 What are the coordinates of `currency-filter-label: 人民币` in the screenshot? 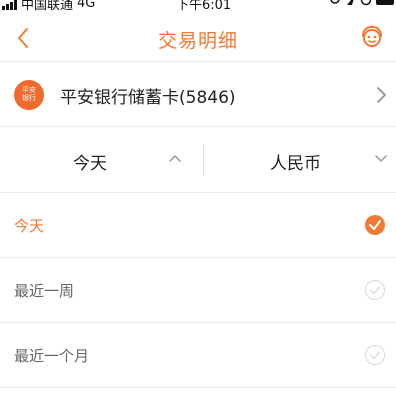 It's located at (295, 164).